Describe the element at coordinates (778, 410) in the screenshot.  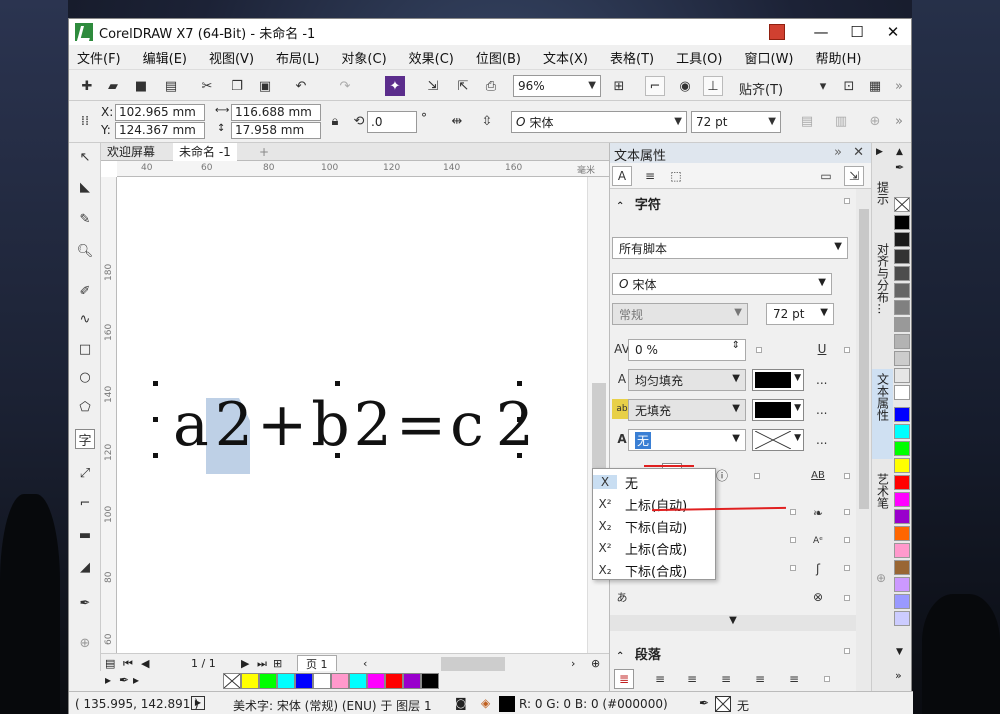
I see `background-color-picker: ▼` at that location.